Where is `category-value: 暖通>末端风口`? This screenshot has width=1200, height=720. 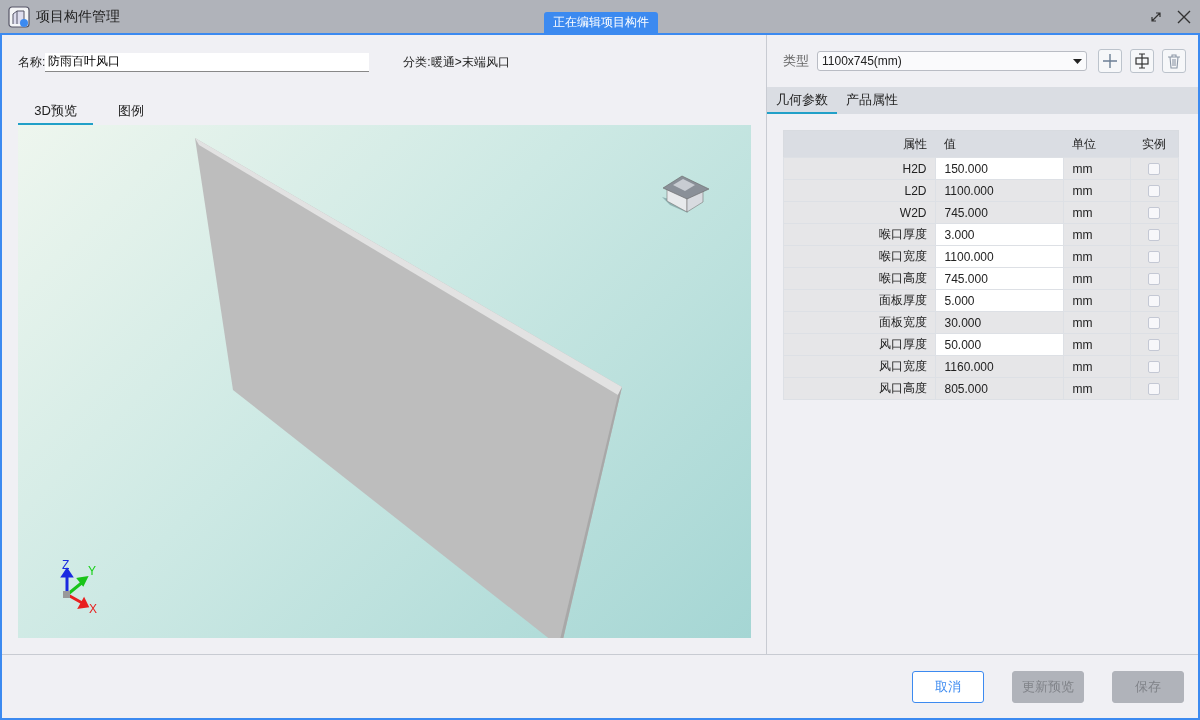
category-value: 暖通>末端风口 is located at coordinates (470, 62).